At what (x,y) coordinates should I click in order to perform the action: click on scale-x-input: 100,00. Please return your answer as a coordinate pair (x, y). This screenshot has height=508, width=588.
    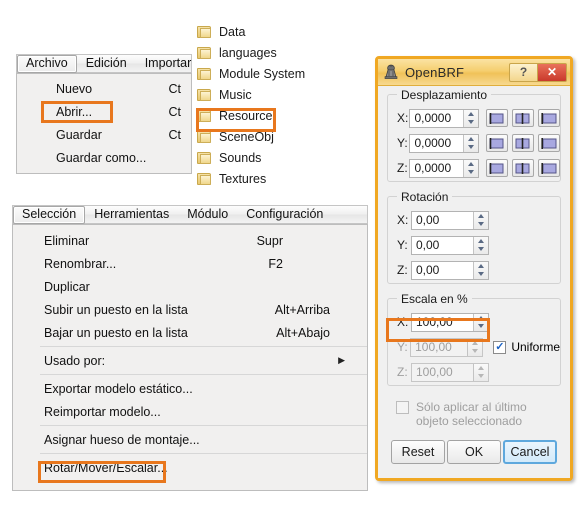
    Looking at the image, I should click on (450, 322).